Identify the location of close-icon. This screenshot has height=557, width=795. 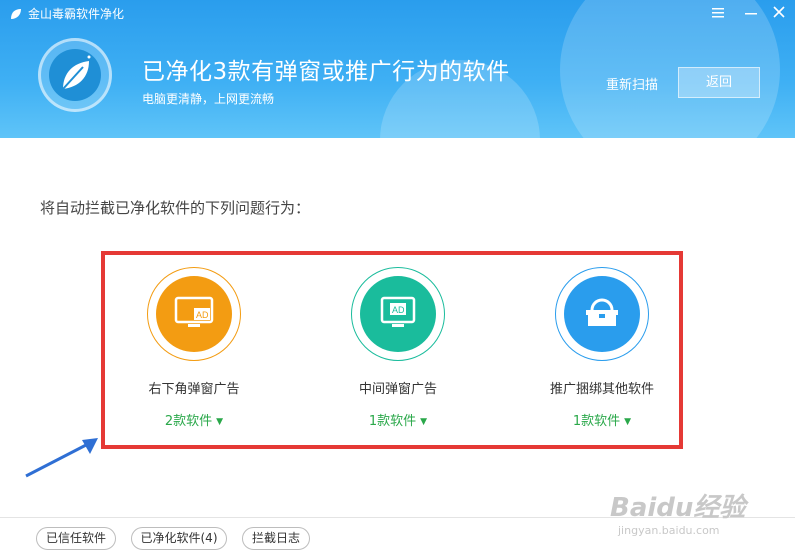
(779, 14).